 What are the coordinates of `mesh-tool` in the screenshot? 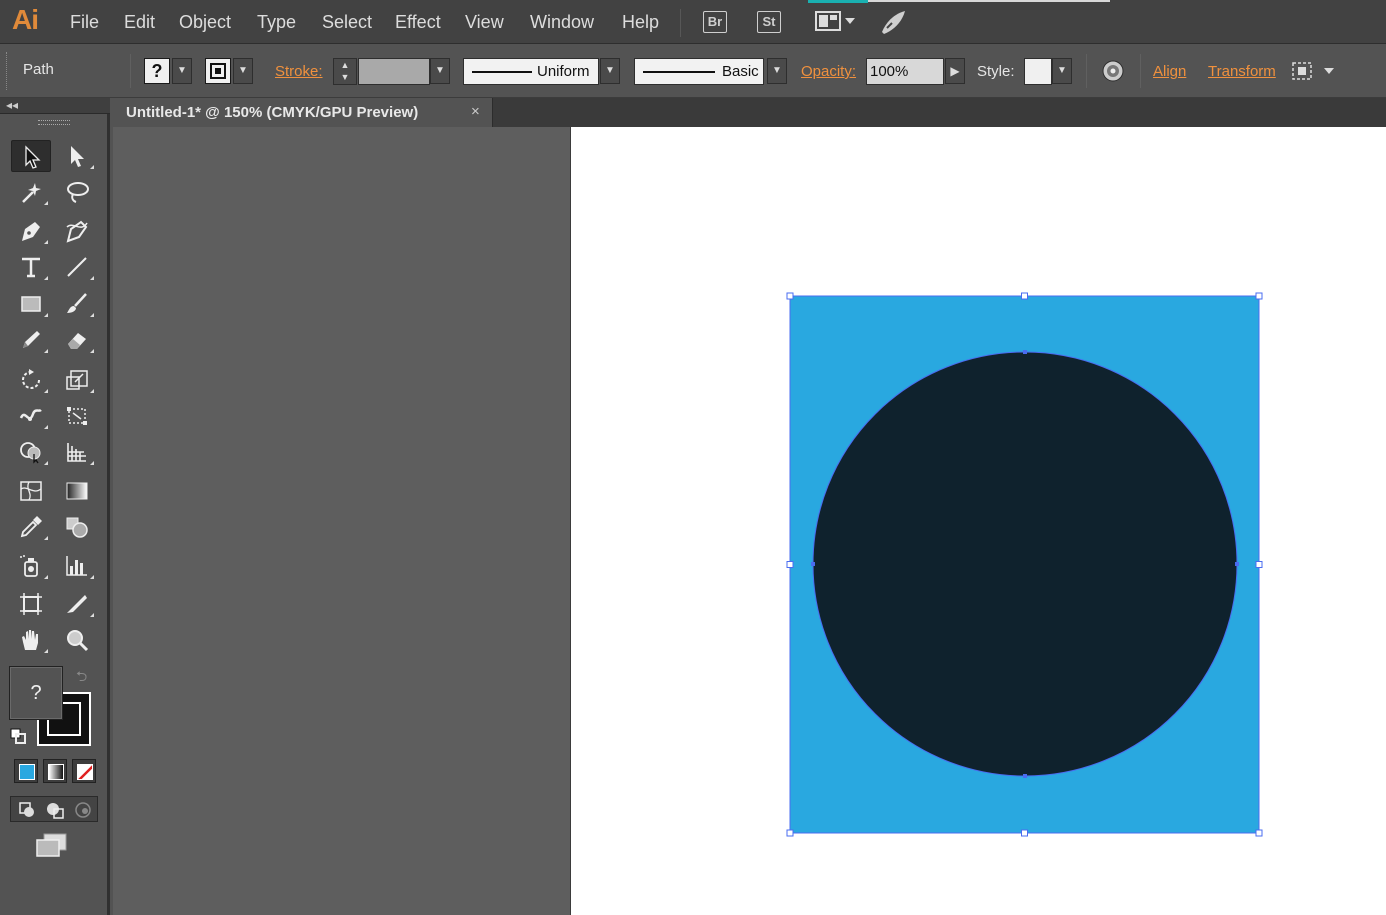 It's located at (31, 491).